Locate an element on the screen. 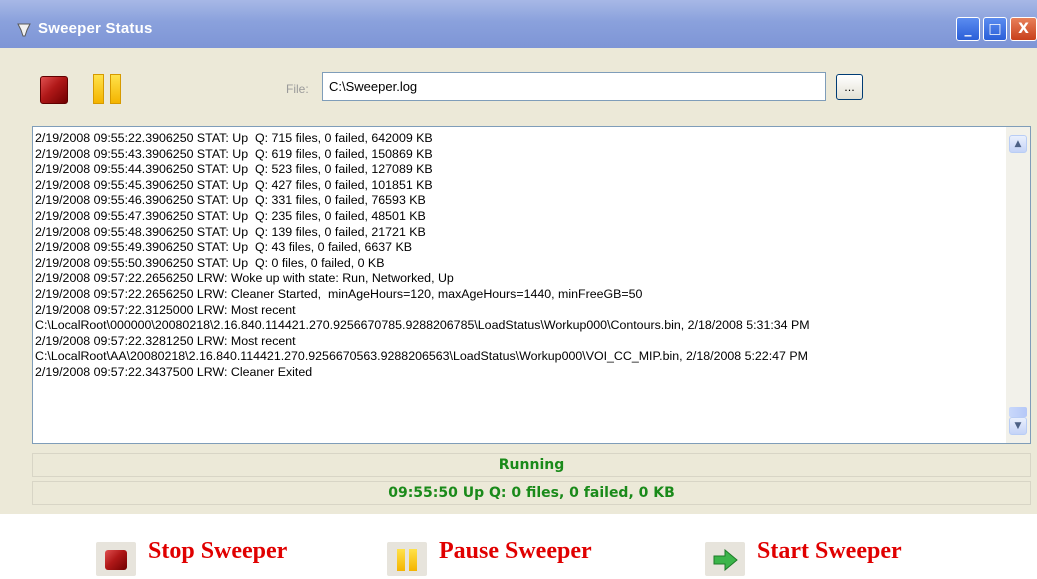  maximize-icon: □ is located at coordinates (995, 29).